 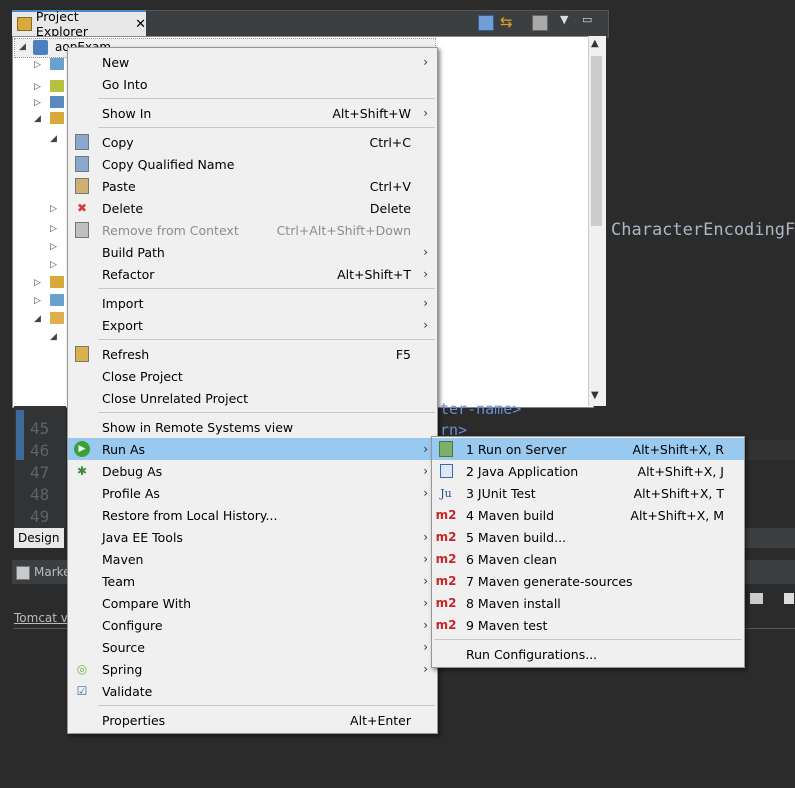 What do you see at coordinates (122, 325) in the screenshot?
I see `menu-item-label: Export` at bounding box center [122, 325].